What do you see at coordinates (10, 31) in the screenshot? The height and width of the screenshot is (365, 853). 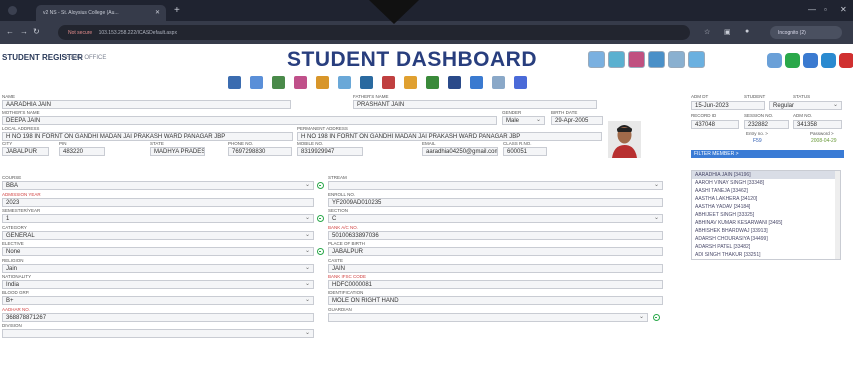 I see `back-icon: ←` at bounding box center [10, 31].